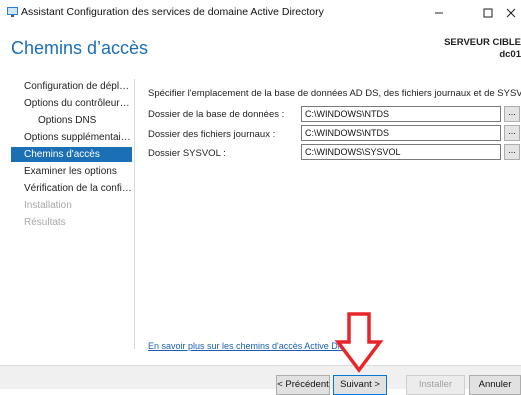  Describe the element at coordinates (260, 380) in the screenshot. I see `wizard-footer: < Précédent Suivant > Installer Annuler` at that location.